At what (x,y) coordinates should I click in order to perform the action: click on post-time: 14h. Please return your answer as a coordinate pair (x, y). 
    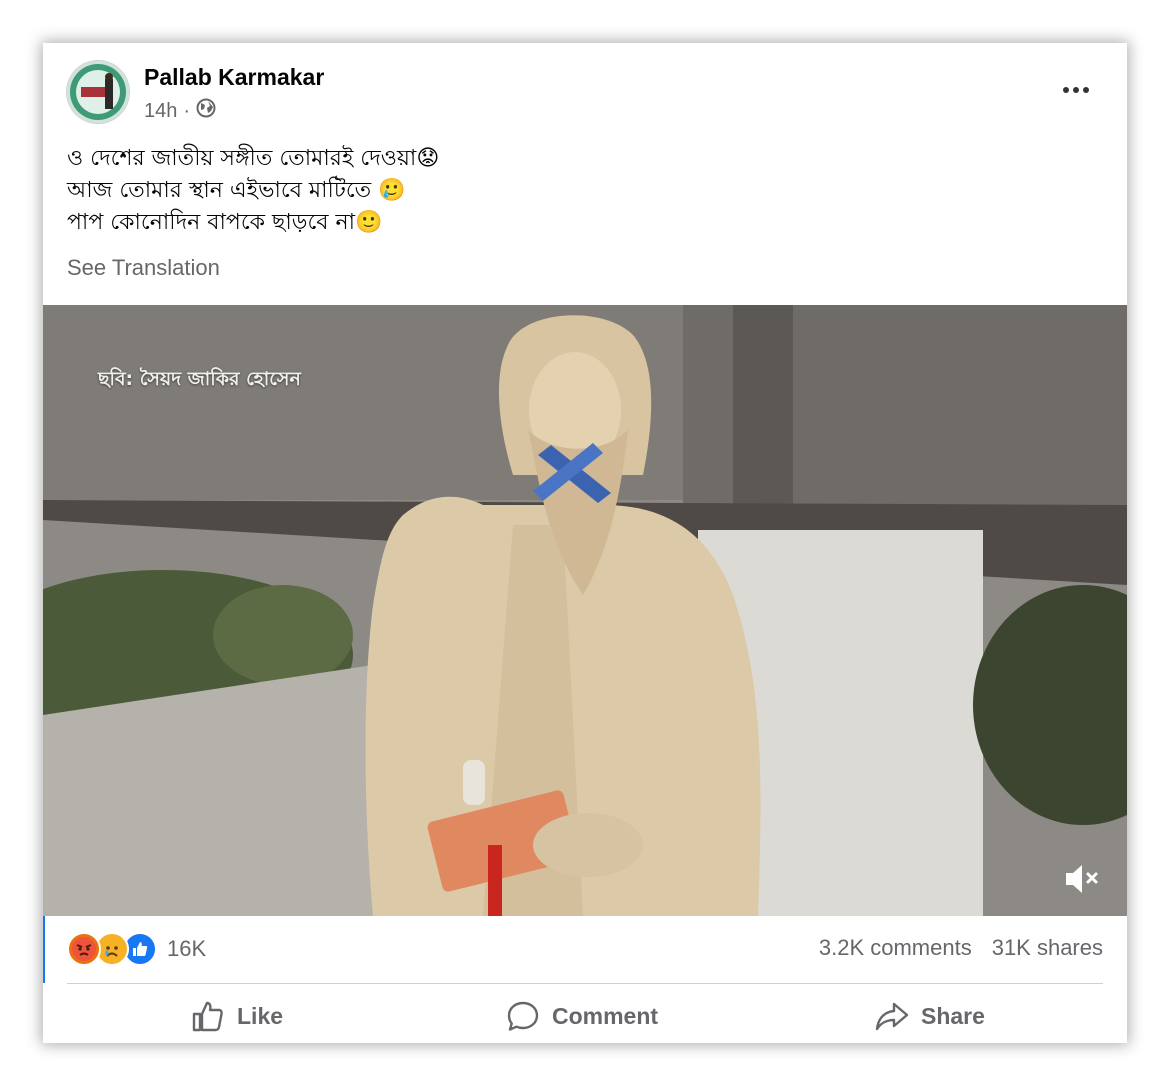
    Looking at the image, I should click on (160, 111).